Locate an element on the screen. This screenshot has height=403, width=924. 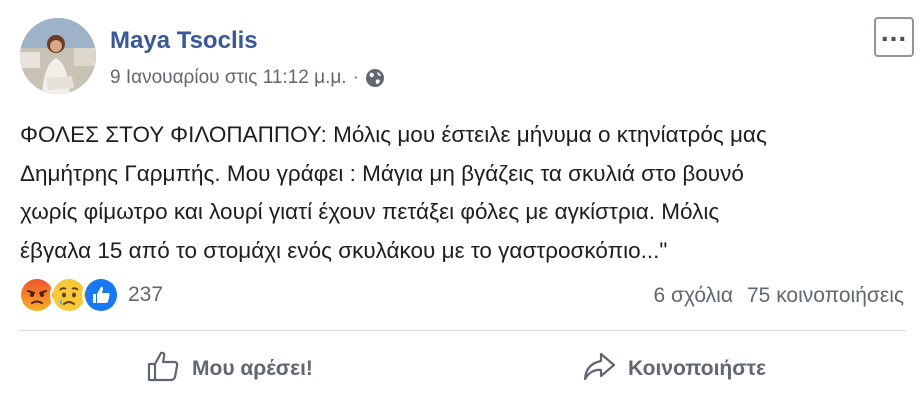
author-name: Maya Tsoclis is located at coordinates (184, 41).